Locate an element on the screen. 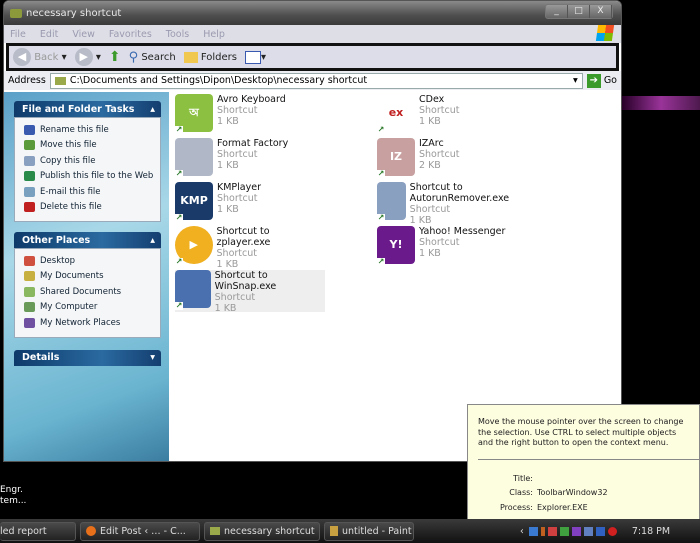 The image size is (700, 543). task-delete: Delete this file is located at coordinates (92, 208).